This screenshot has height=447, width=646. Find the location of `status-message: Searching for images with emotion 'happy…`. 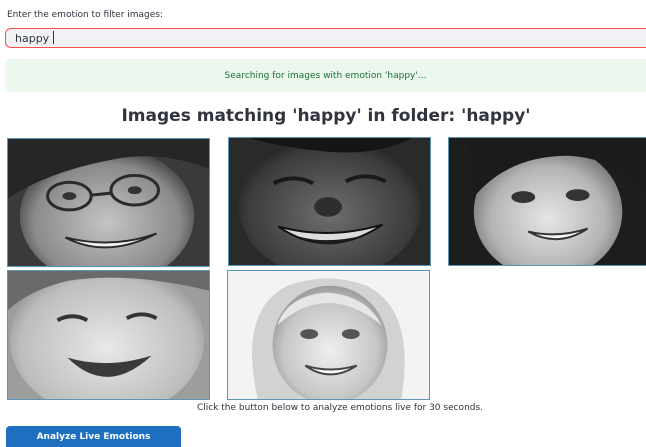

status-message: Searching for images with emotion 'happy… is located at coordinates (325, 75).